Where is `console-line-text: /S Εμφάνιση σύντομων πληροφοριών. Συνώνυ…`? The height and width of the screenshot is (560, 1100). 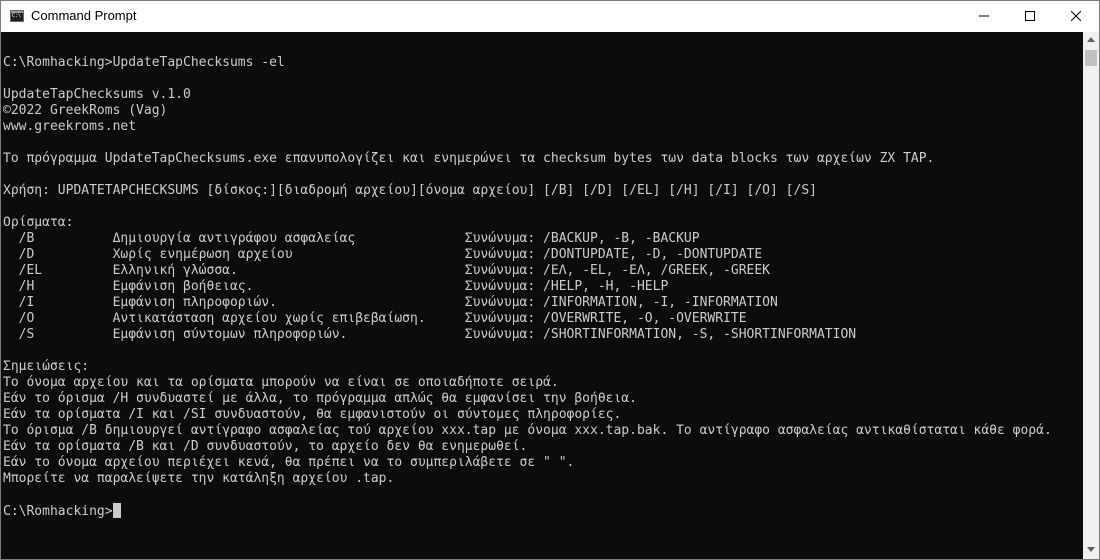
console-line-text: /S Εμφάνιση σύντομων πληροφοριών. Συνώνυ… is located at coordinates (430, 334).